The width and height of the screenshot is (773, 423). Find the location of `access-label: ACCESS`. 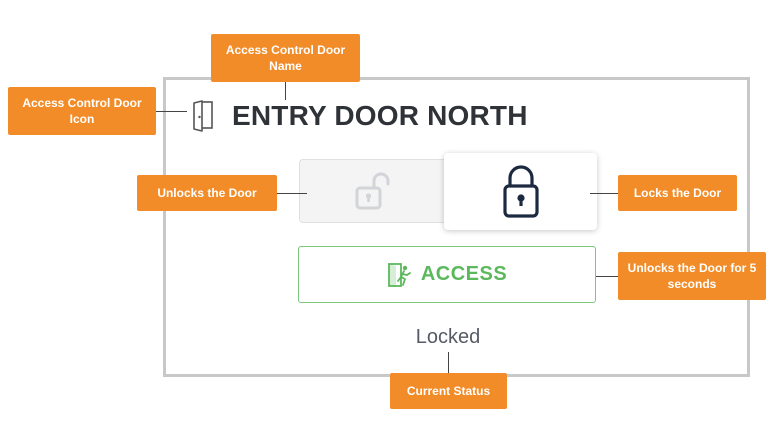

access-label: ACCESS is located at coordinates (464, 274).